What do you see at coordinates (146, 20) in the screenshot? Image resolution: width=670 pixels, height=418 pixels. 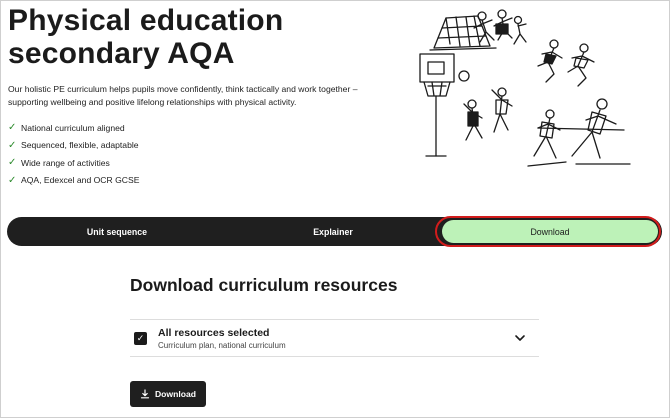 I see `page-title-line-1: Physical education` at bounding box center [146, 20].